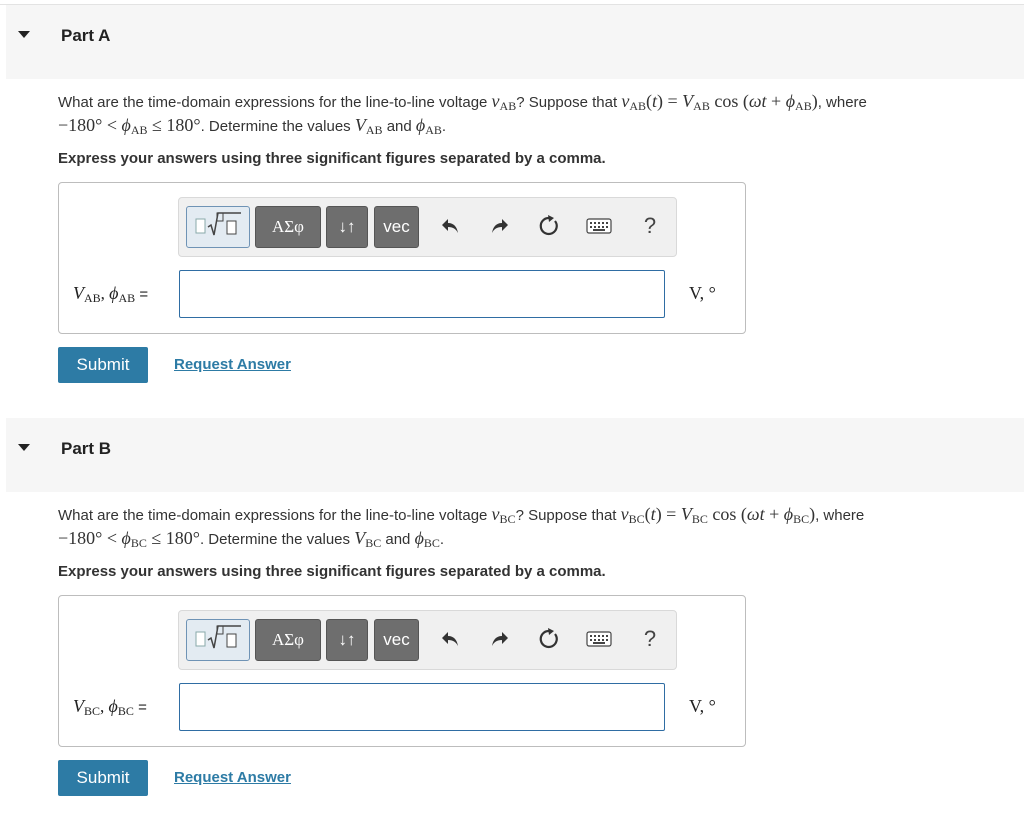  I want to click on part-title: Part A, so click(86, 35).